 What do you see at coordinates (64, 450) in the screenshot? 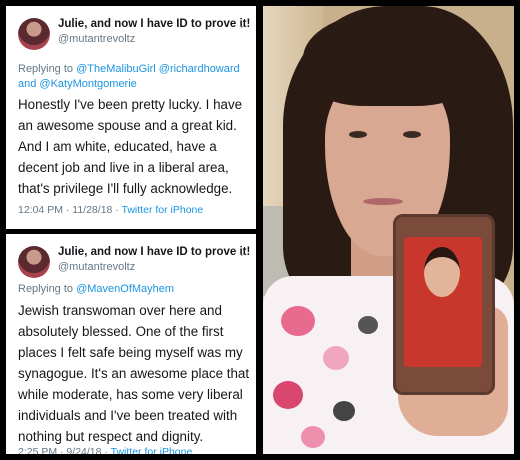
I see `timestamp: 2:25 PM · 9/24/18 ·` at bounding box center [64, 450].